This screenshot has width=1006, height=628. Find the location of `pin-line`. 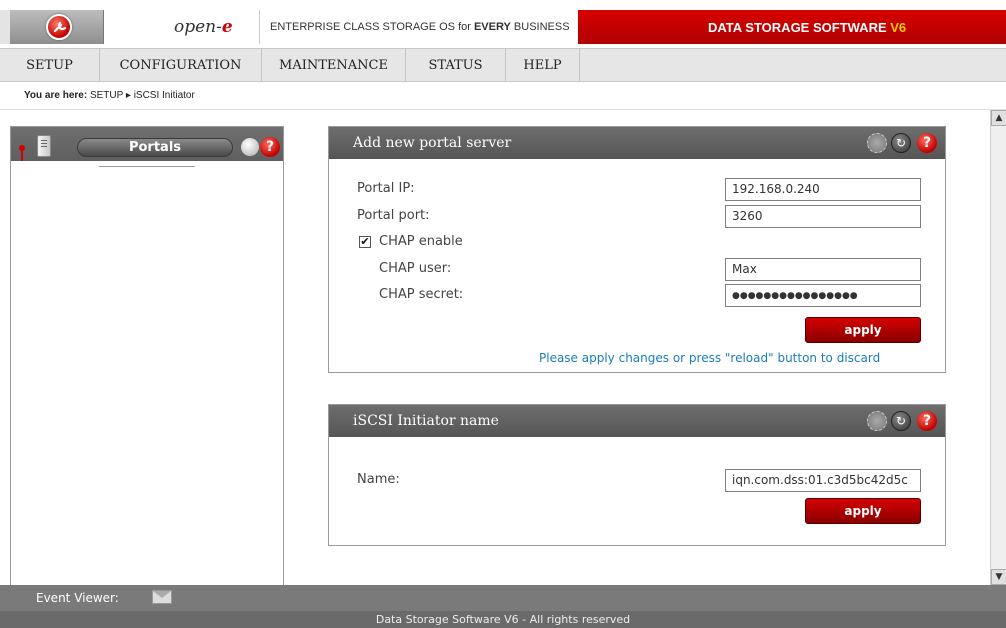

pin-line is located at coordinates (22, 155).